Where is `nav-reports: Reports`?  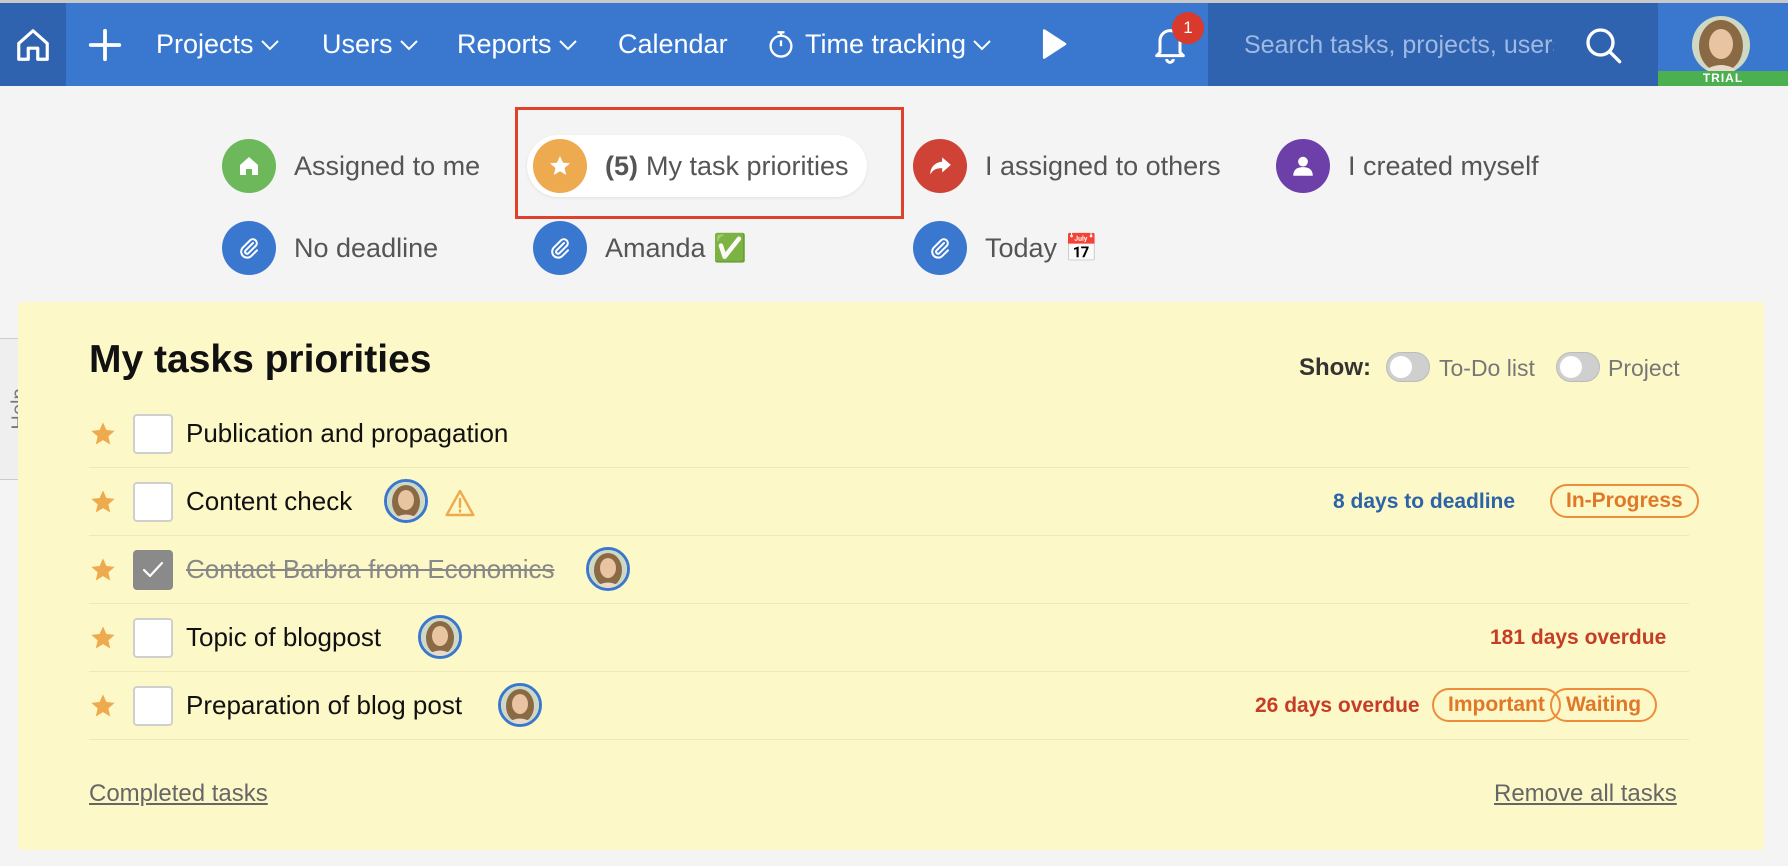
nav-reports: Reports is located at coordinates (517, 44).